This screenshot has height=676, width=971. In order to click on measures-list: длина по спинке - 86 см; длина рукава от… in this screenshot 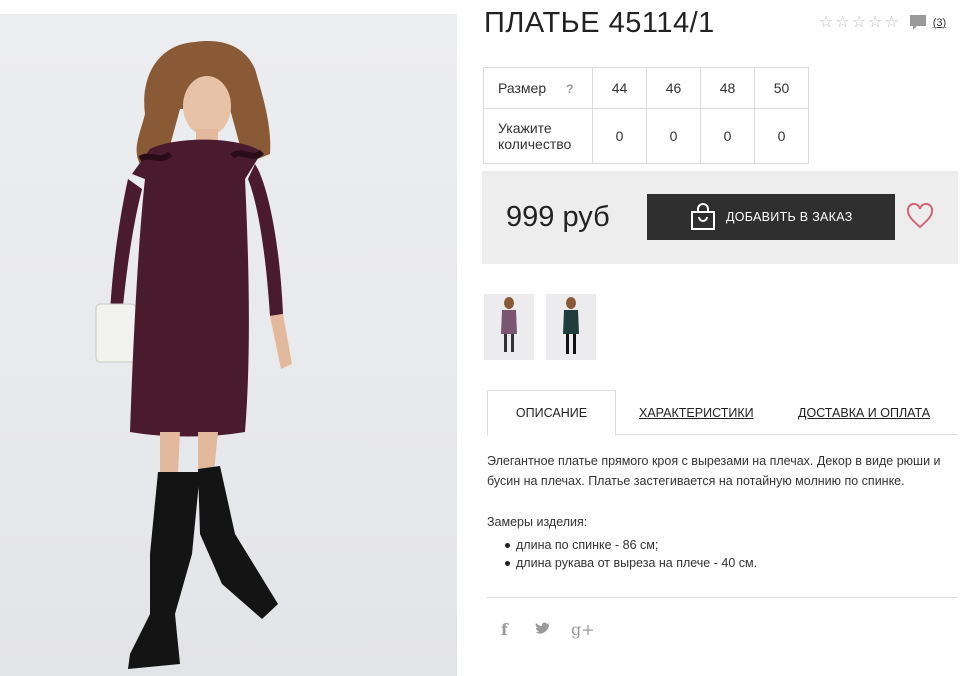, I will do `click(631, 554)`.